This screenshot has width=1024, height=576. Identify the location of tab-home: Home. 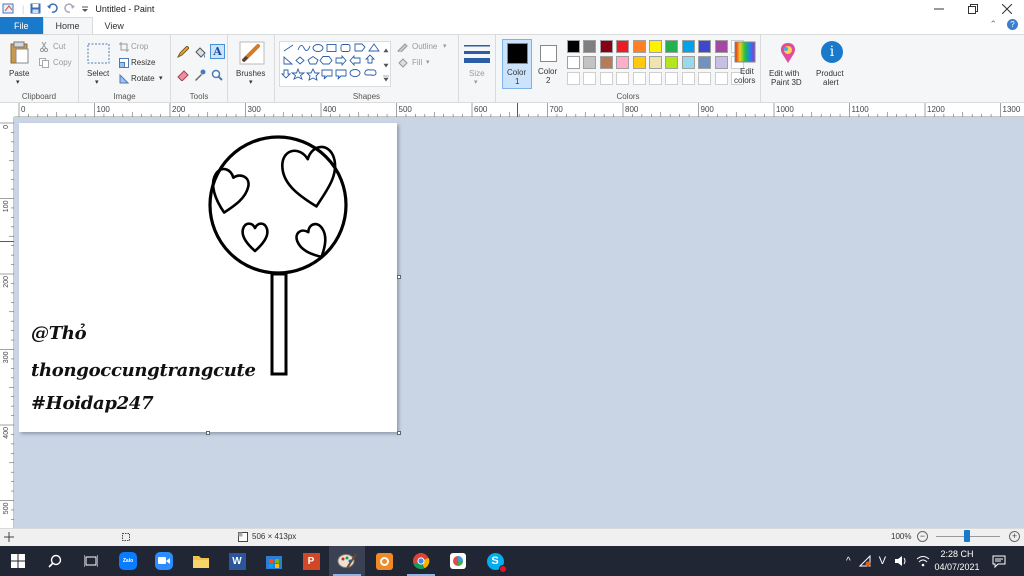
(67, 25).